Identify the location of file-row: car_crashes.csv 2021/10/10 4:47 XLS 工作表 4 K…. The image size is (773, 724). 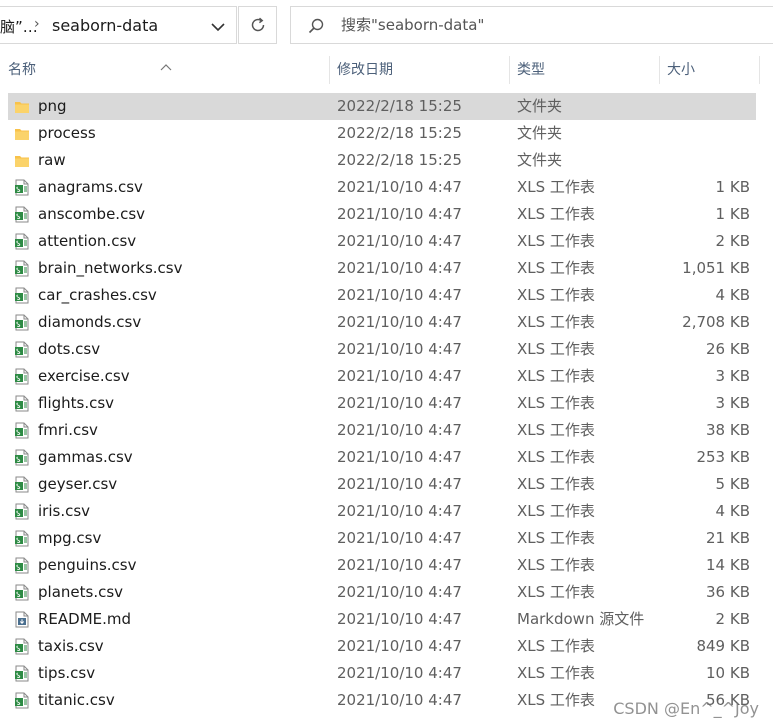
(382, 295).